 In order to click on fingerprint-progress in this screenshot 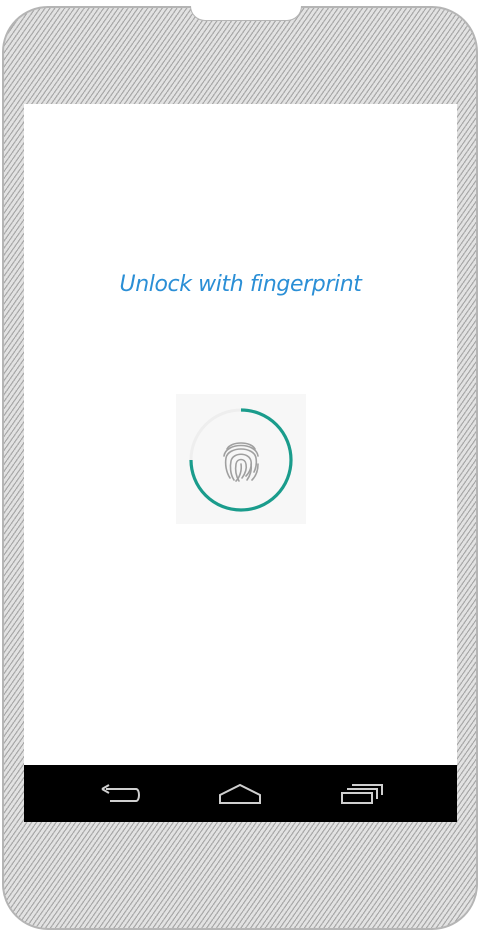, I will do `click(241, 460)`.